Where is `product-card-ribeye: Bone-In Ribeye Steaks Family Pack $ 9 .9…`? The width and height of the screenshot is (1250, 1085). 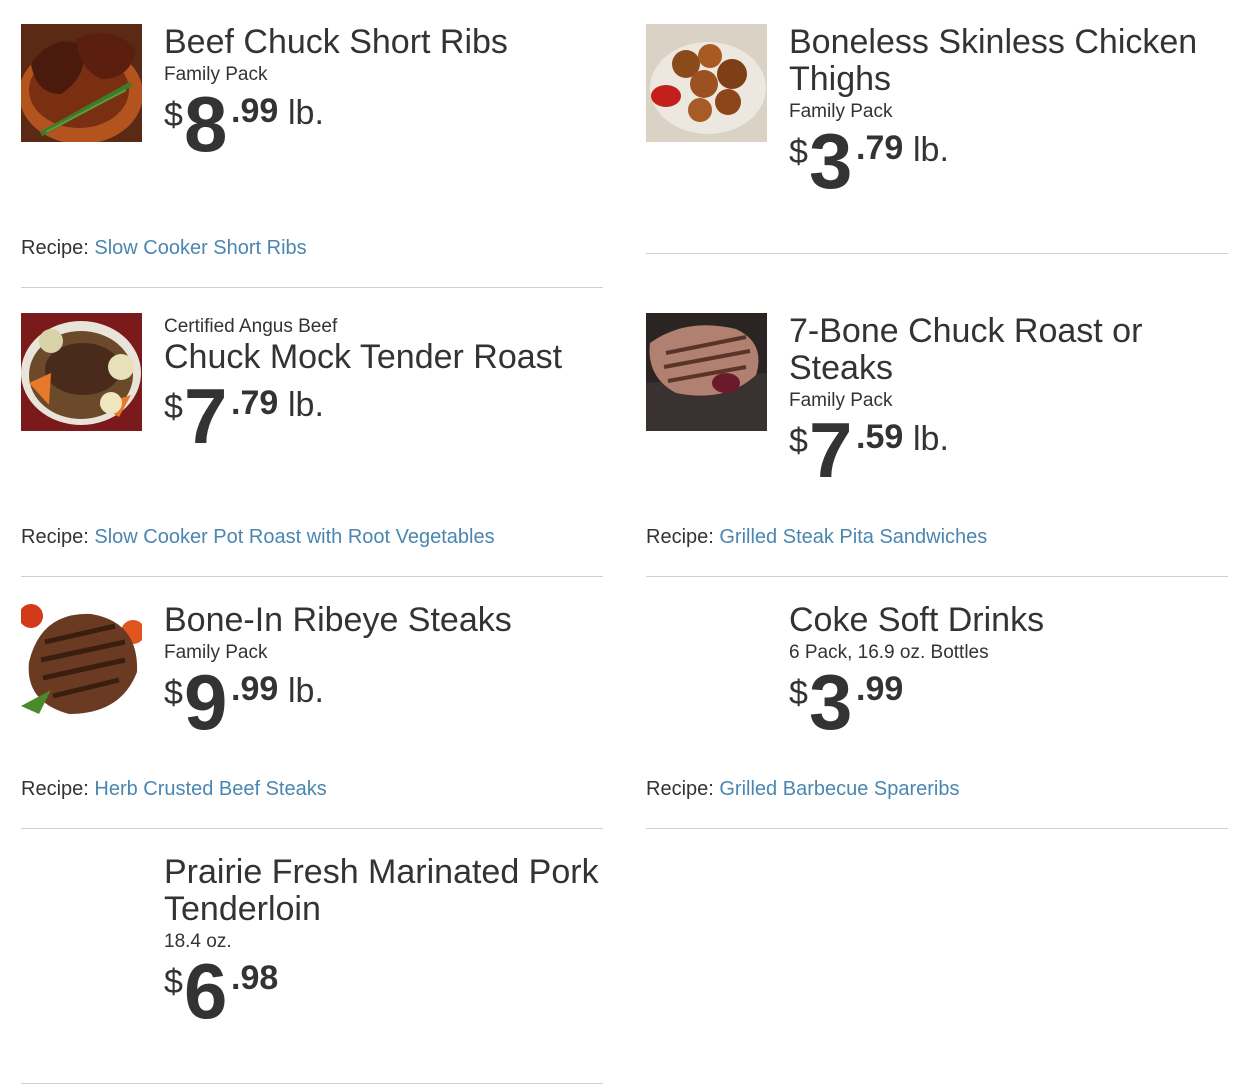 product-card-ribeye: Bone-In Ribeye Steaks Family Pack $ 9 .9… is located at coordinates (312, 716).